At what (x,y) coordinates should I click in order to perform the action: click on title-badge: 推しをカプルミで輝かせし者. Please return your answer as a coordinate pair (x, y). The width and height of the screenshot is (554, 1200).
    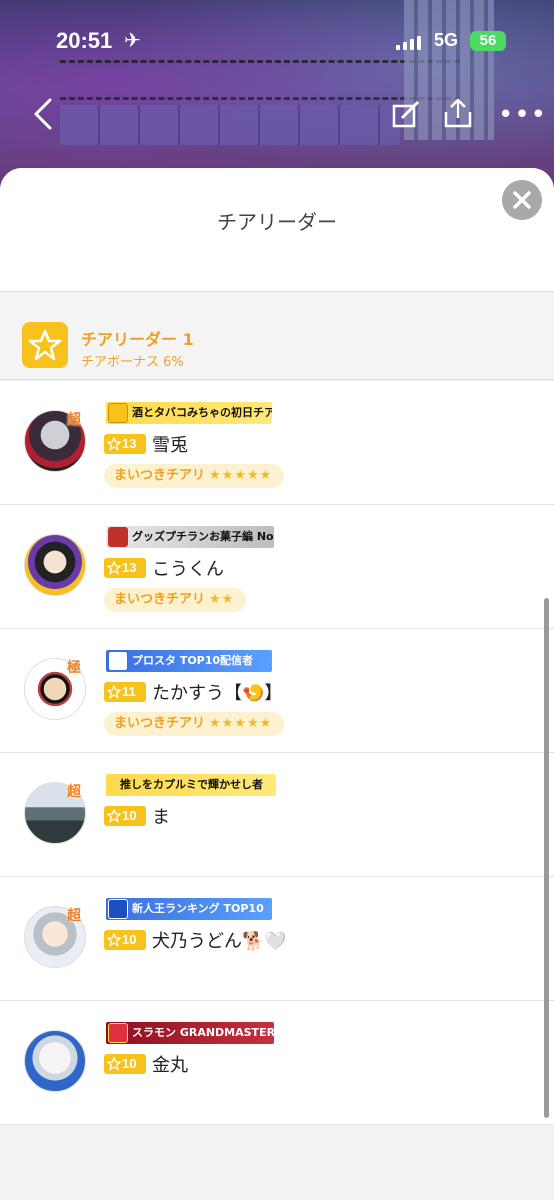
    Looking at the image, I should click on (191, 785).